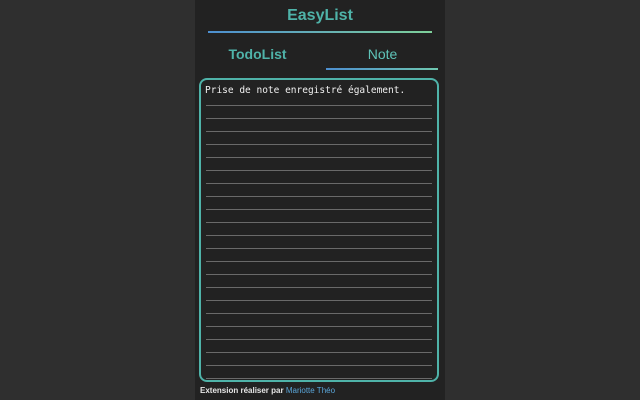 This screenshot has width=640, height=400. I want to click on author-link: Mariotte Théo, so click(310, 390).